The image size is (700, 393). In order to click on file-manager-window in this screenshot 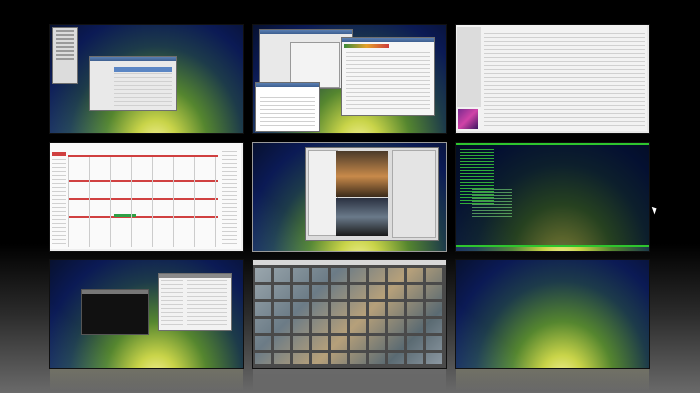, I will do `click(195, 302)`.